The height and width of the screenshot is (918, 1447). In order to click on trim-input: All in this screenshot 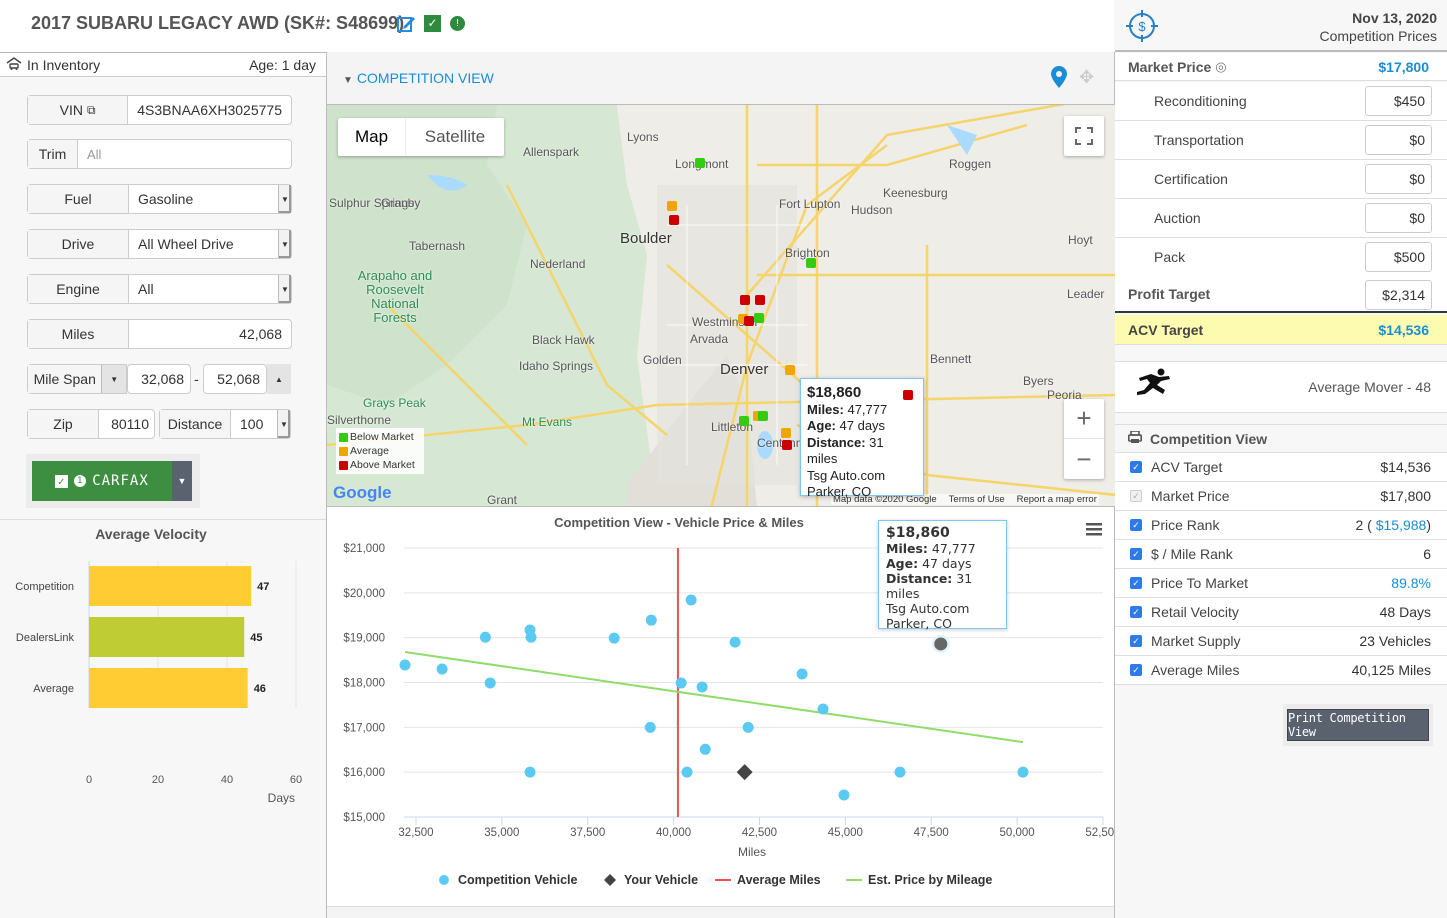, I will do `click(184, 154)`.